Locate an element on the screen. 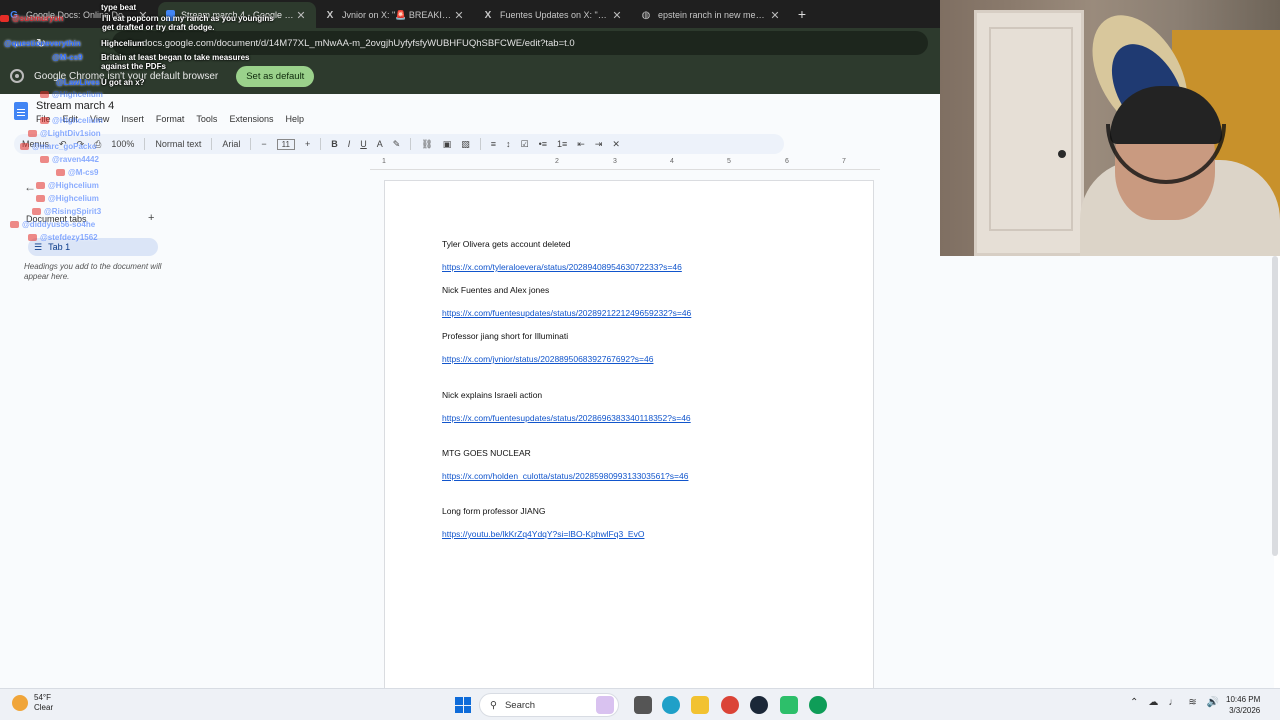  reload-icon: ↻ is located at coordinates (41, 43).